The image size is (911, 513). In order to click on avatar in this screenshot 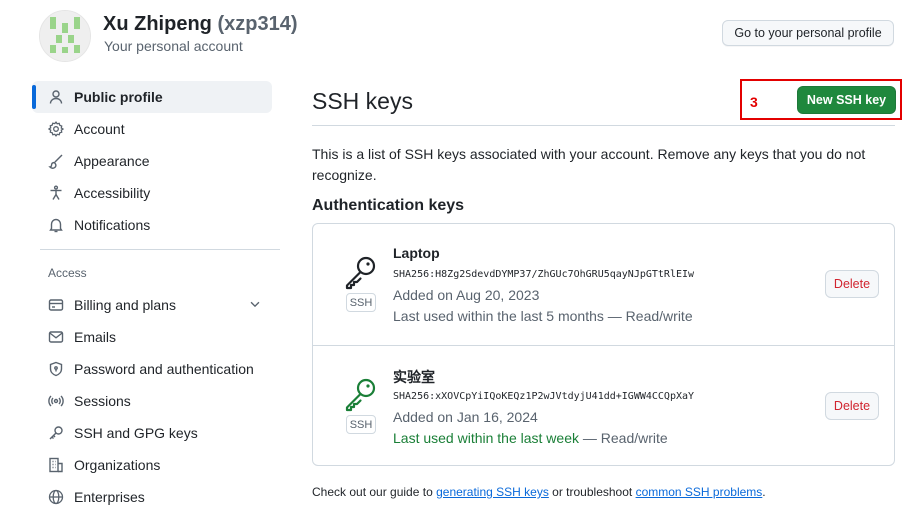, I will do `click(65, 36)`.